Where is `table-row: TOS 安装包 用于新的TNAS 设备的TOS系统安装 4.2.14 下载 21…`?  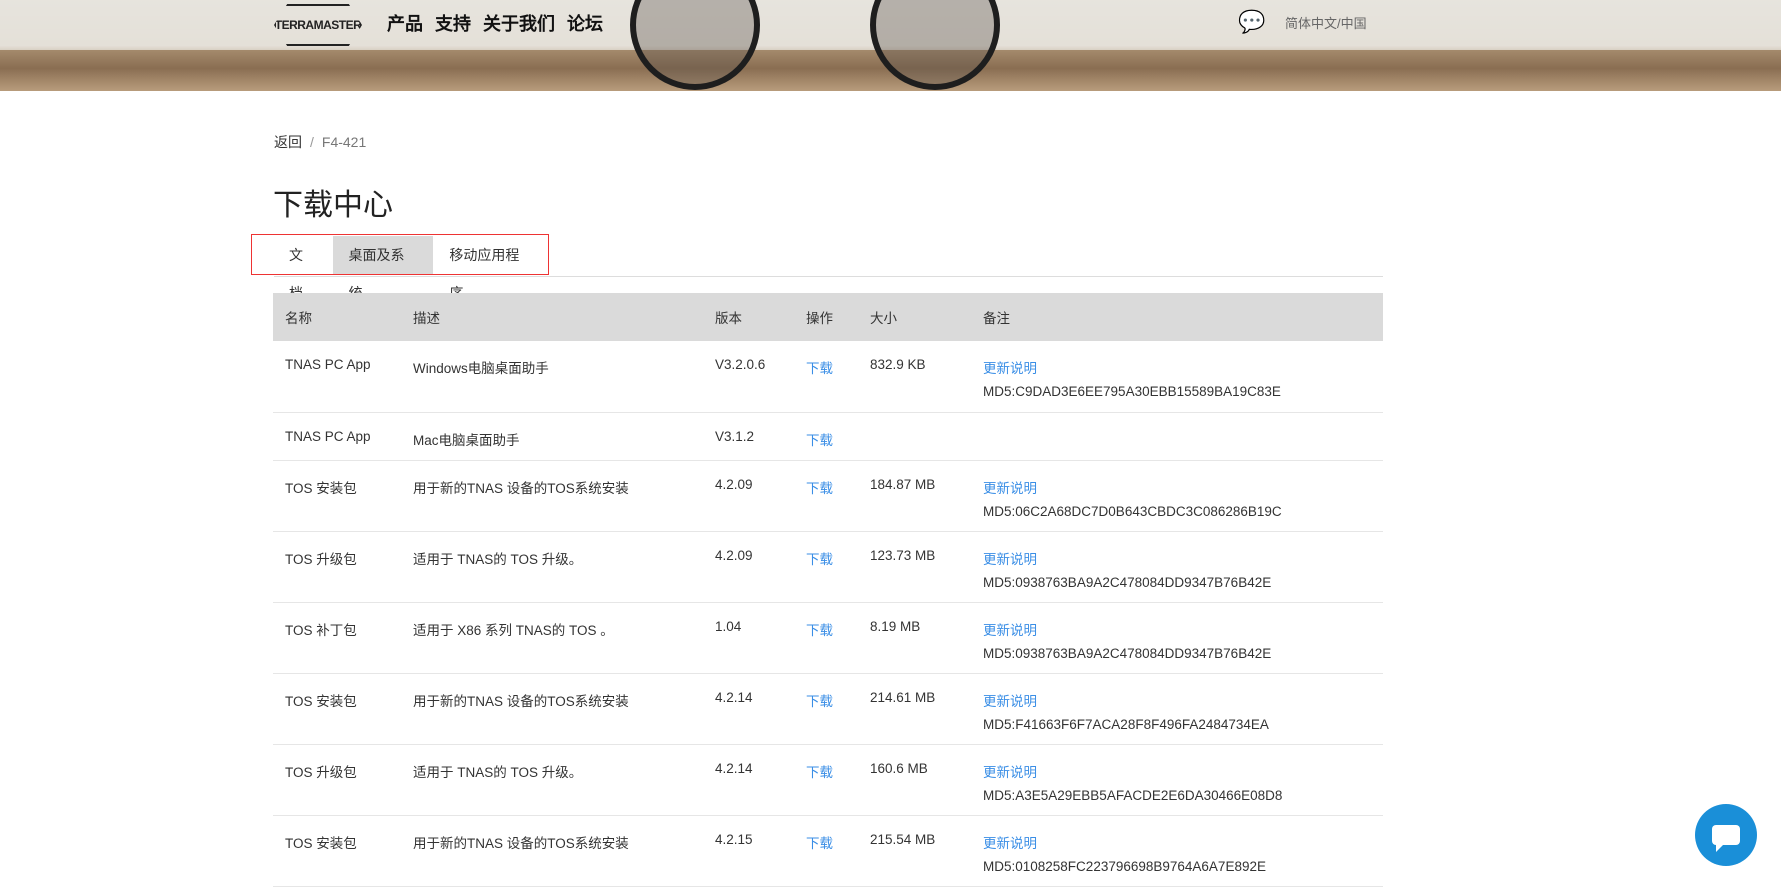 table-row: TOS 安装包 用于新的TNAS 设备的TOS系统安装 4.2.14 下载 21… is located at coordinates (828, 709).